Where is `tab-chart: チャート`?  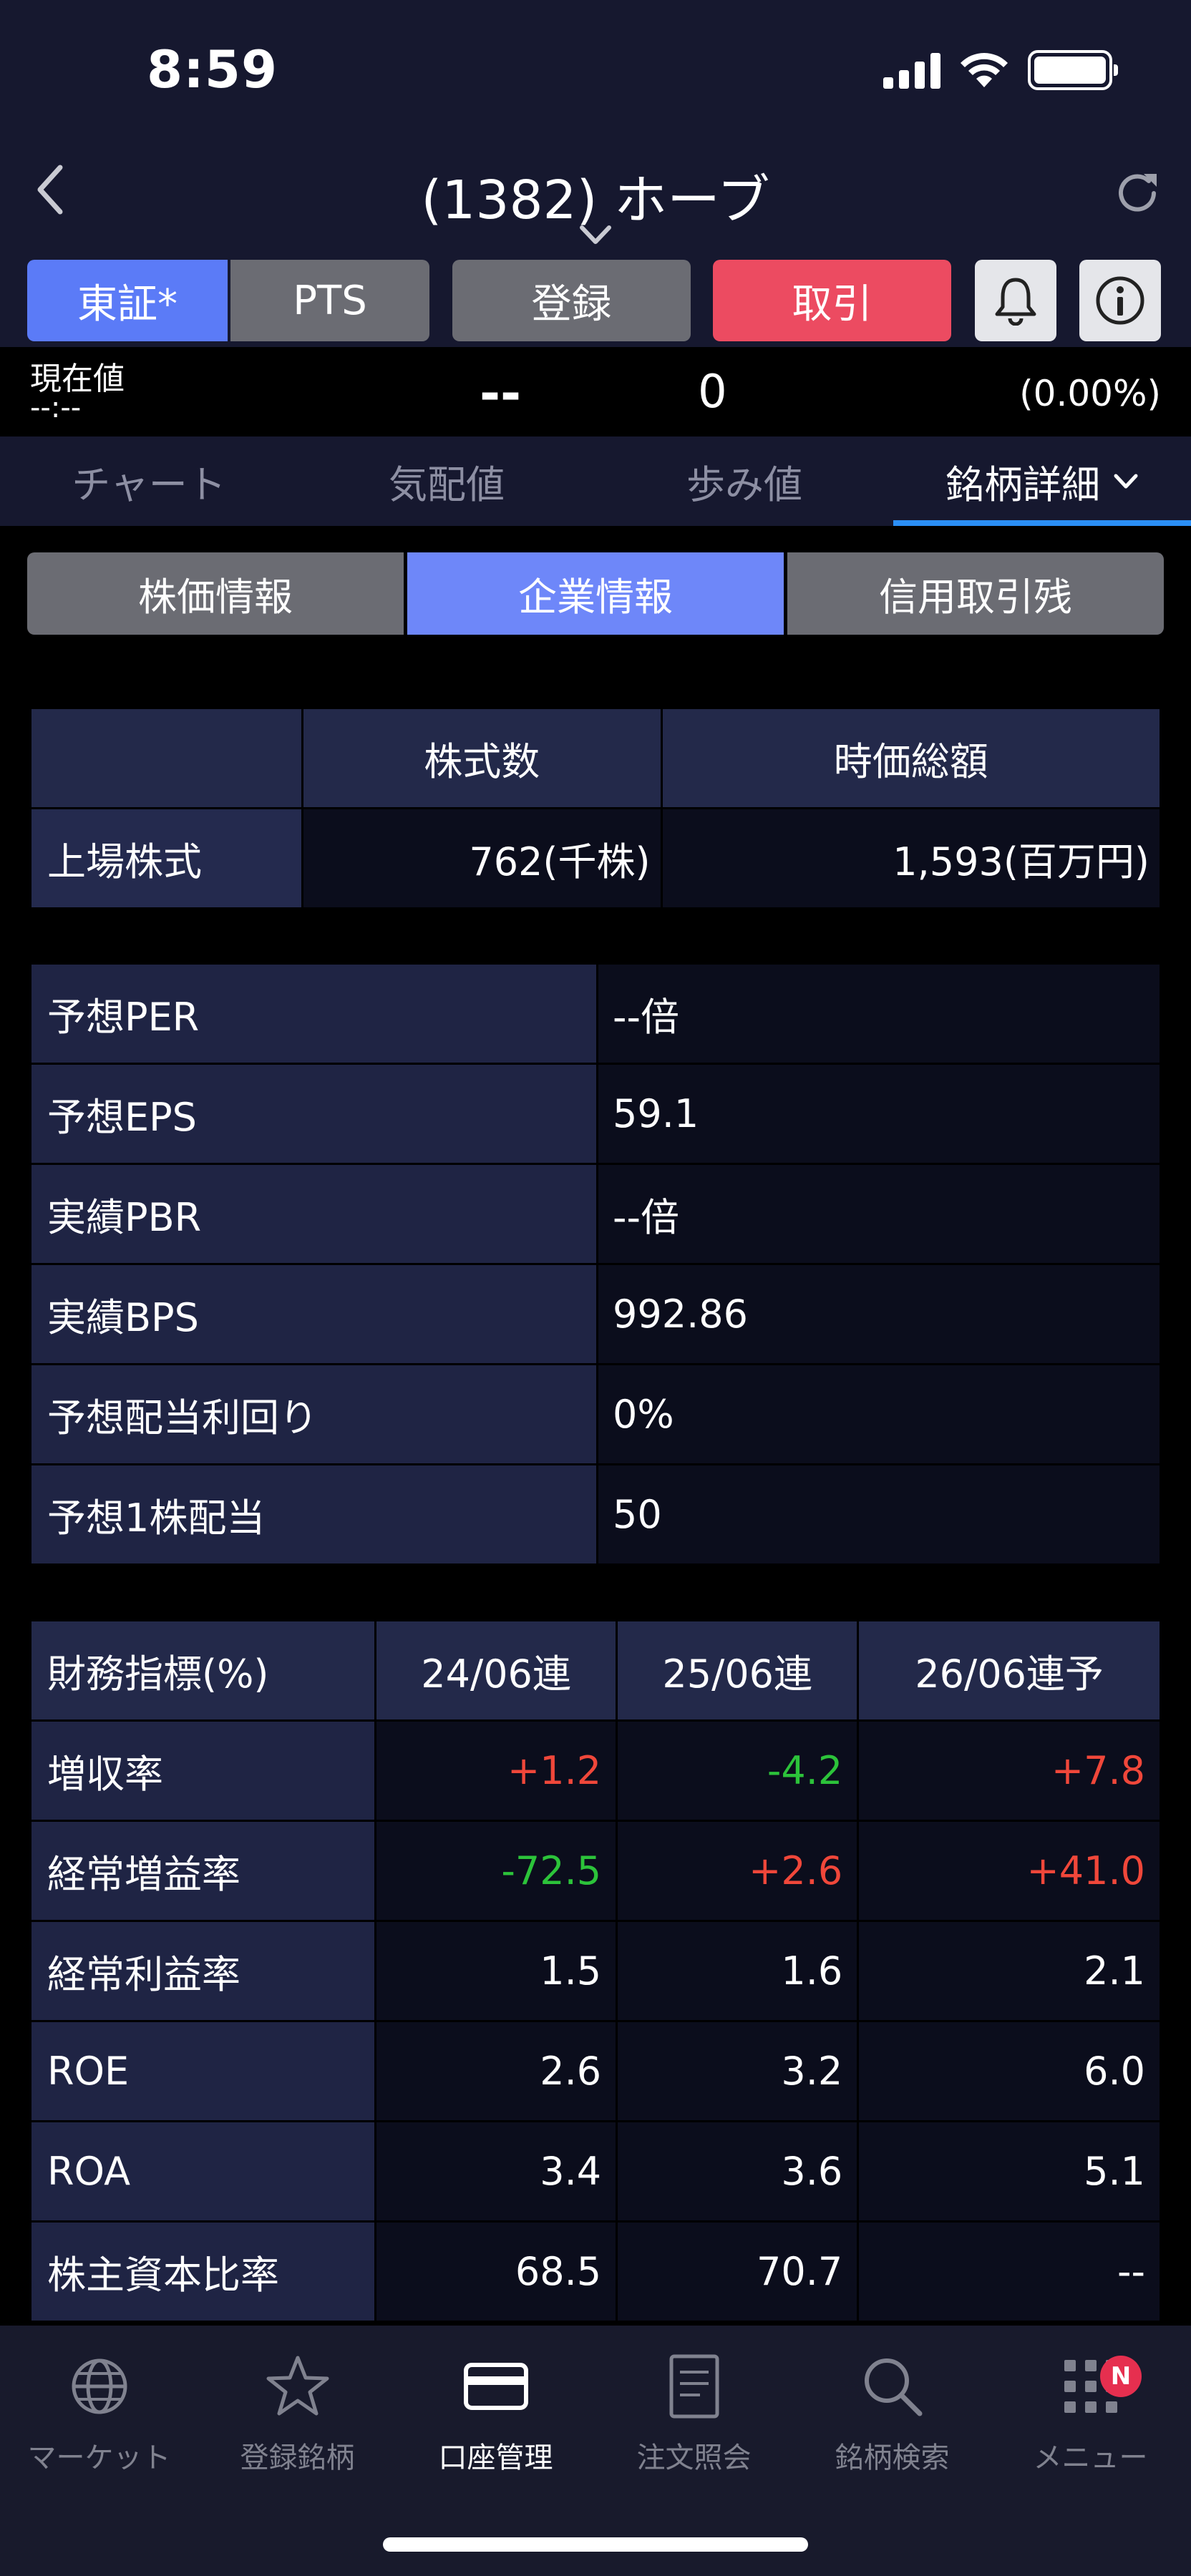
tab-chart: チャート is located at coordinates (149, 481).